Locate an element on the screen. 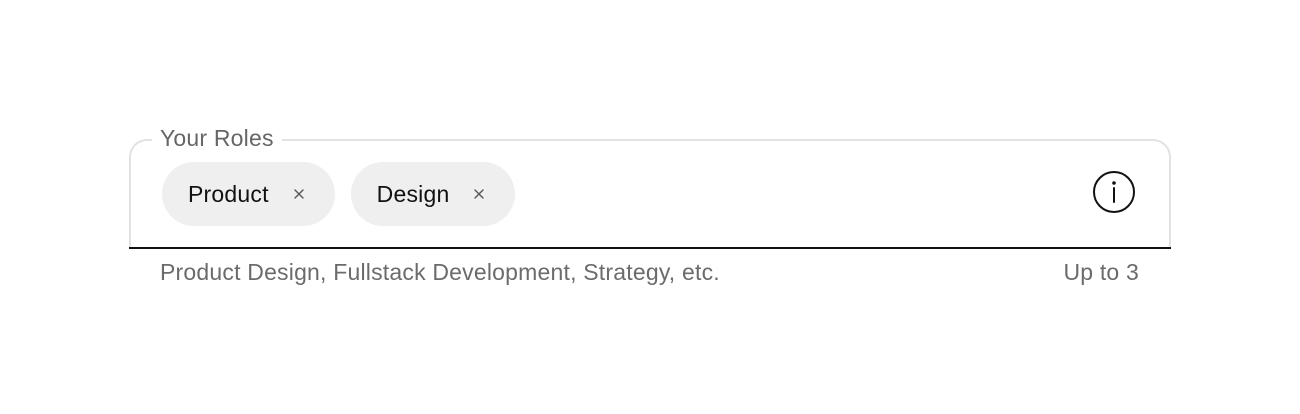 This screenshot has height=414, width=1300. chip-list: Product Design is located at coordinates (339, 194).